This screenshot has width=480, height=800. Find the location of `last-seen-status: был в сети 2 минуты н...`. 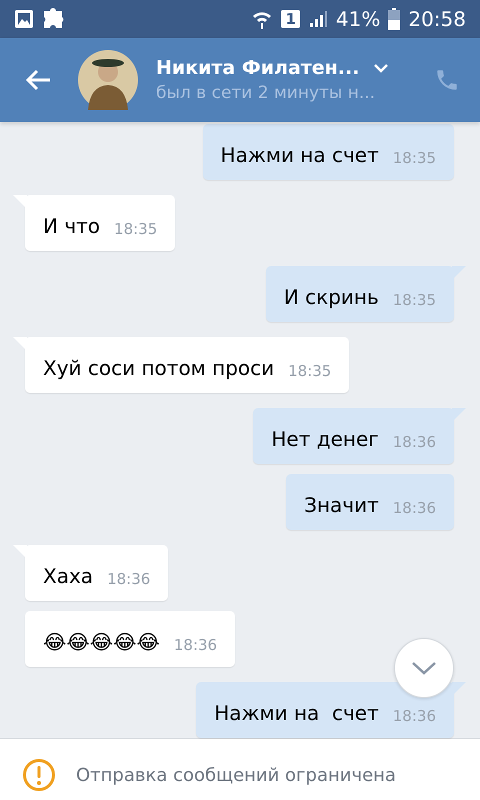

last-seen-status: был в сети 2 минуты н... is located at coordinates (266, 93).